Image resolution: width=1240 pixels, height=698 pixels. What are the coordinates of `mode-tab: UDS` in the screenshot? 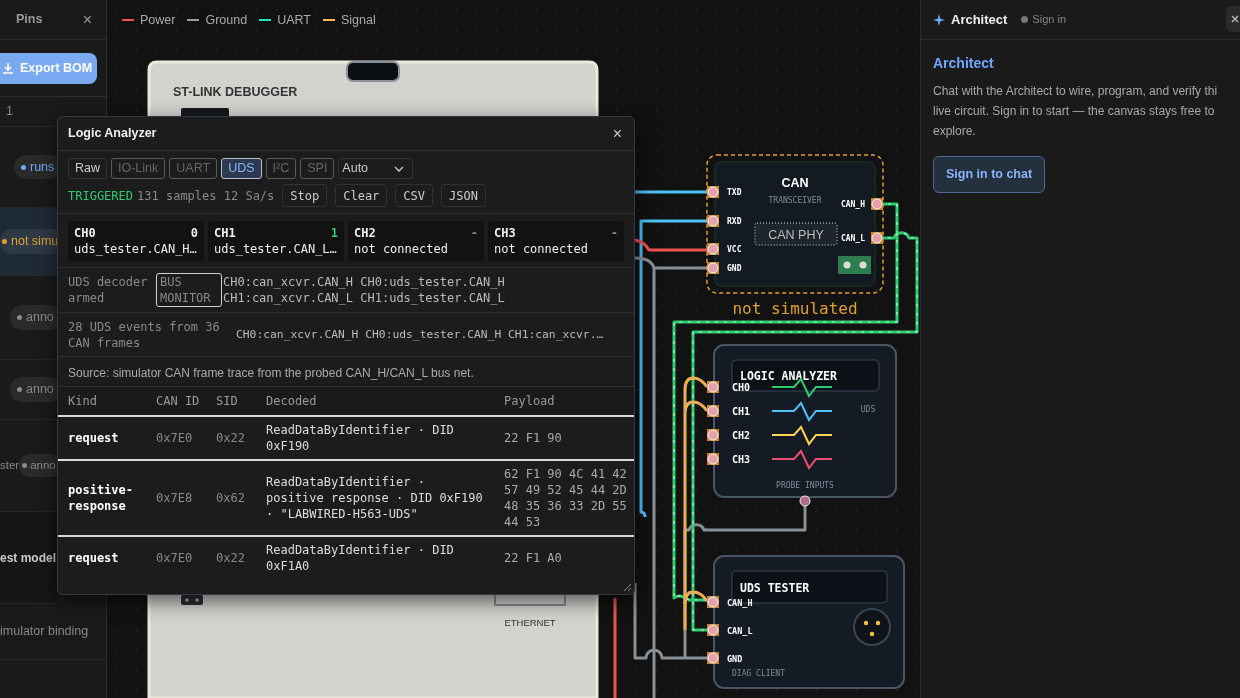 It's located at (241, 168).